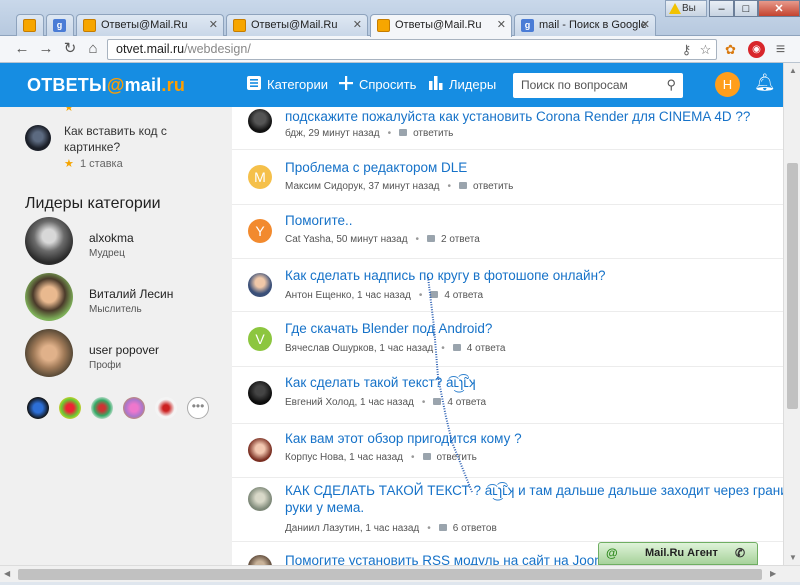 The image size is (800, 585). Describe the element at coordinates (131, 294) in the screenshot. I see `leader-name: Виталий Лесин` at that location.